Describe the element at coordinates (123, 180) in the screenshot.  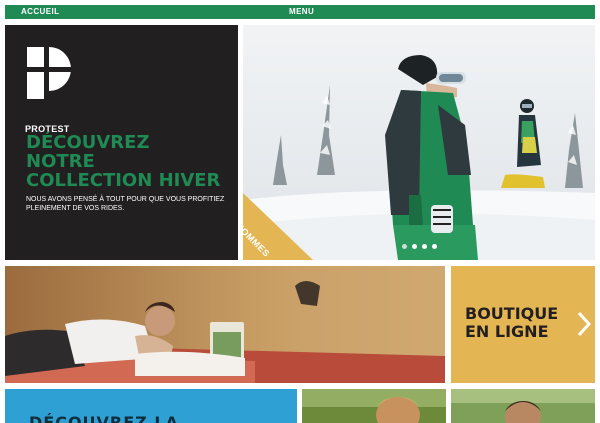
I see `headline-line-3: COLLECTION HIVER` at that location.